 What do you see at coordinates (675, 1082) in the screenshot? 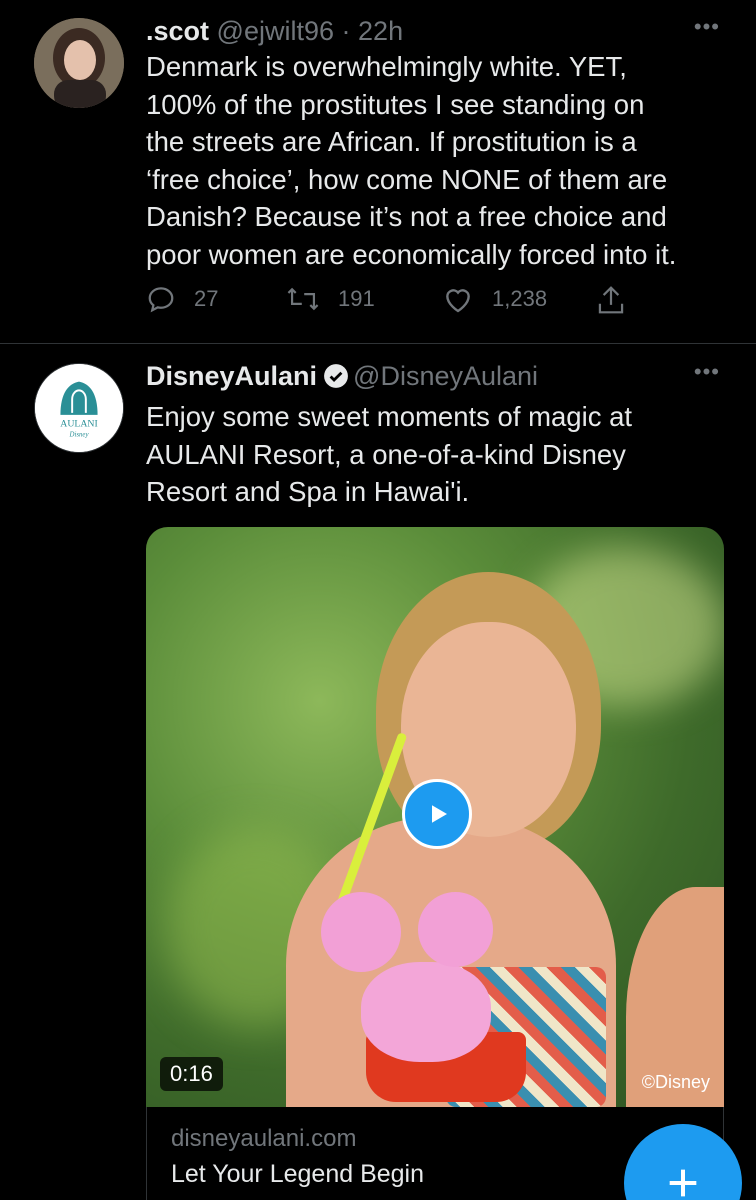
I see `copyright-label: ©Disney` at bounding box center [675, 1082].